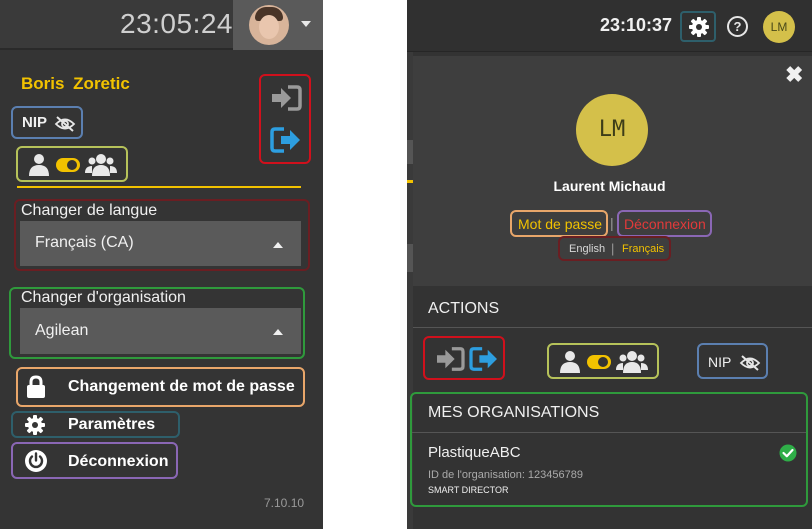  I want to click on organisation-id: ID de l'organisation: 123456789, so click(505, 475).